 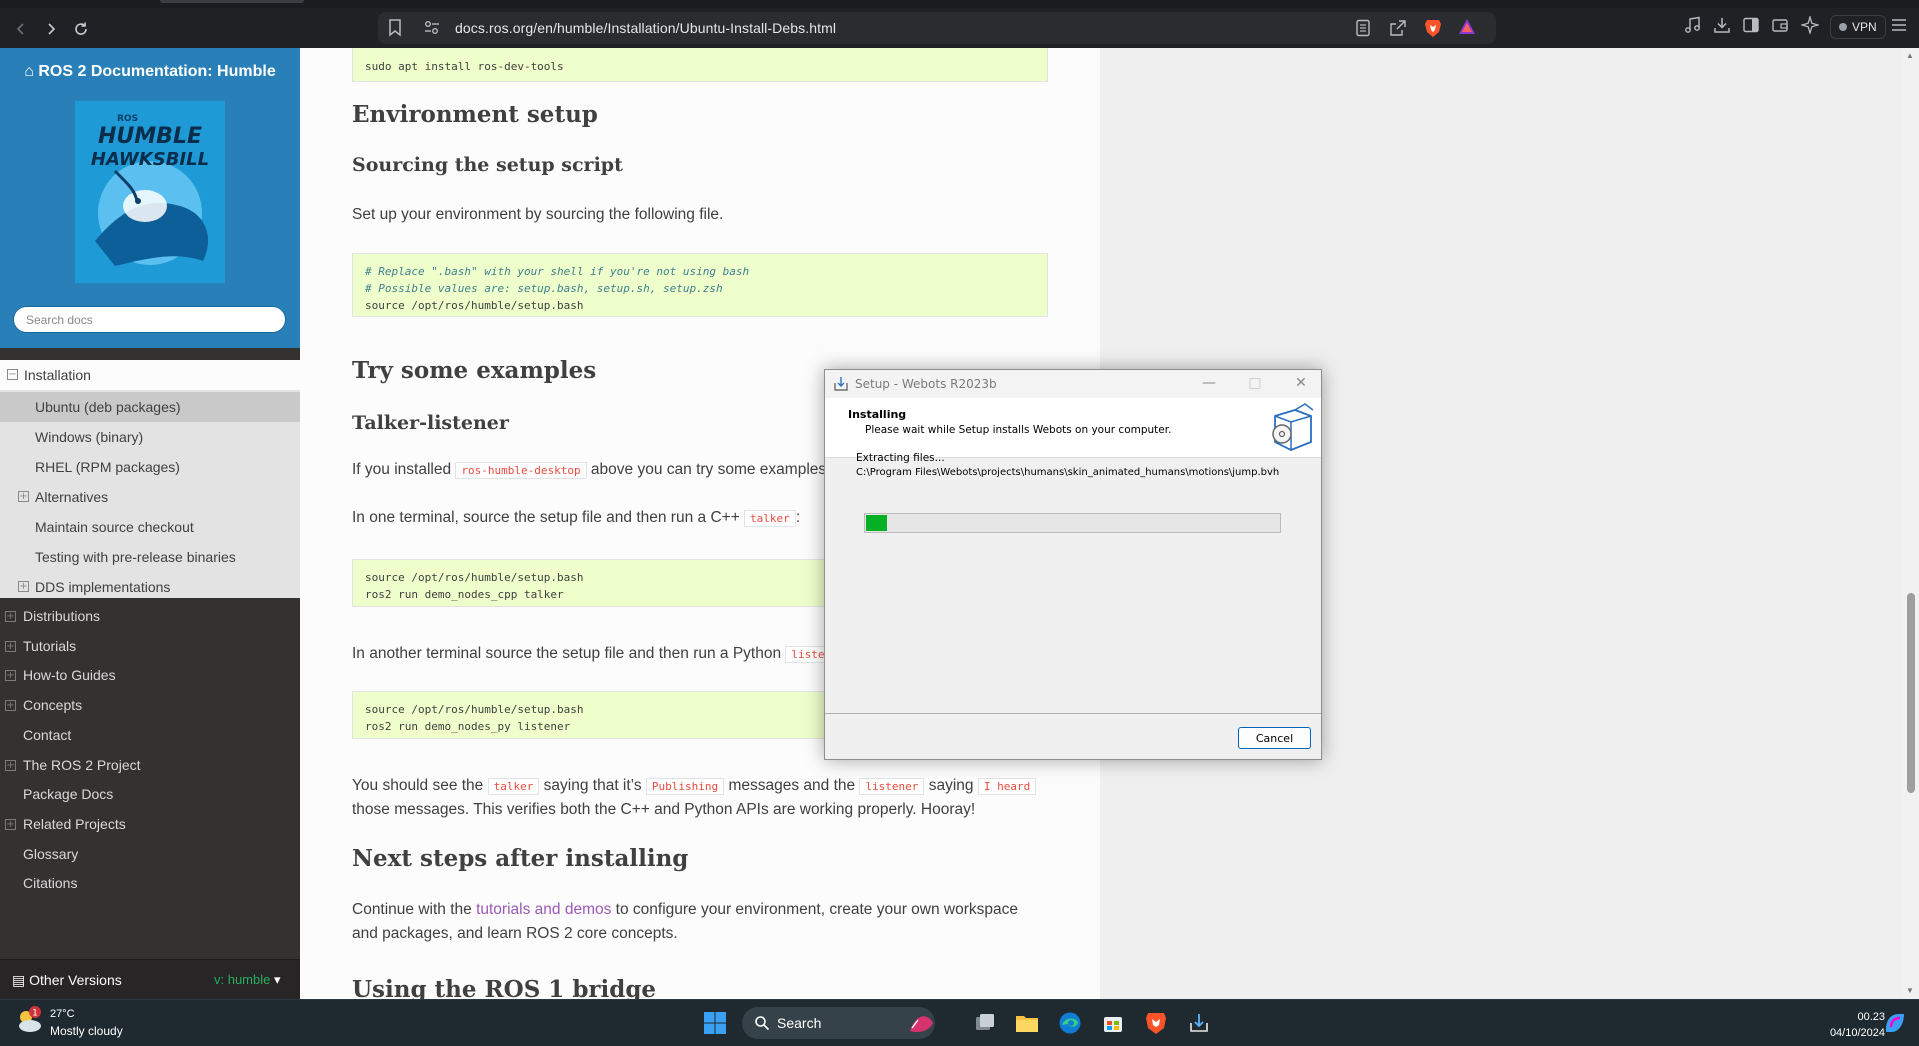 What do you see at coordinates (86, 1031) in the screenshot?
I see `weather-condition: Mostly cloudy` at bounding box center [86, 1031].